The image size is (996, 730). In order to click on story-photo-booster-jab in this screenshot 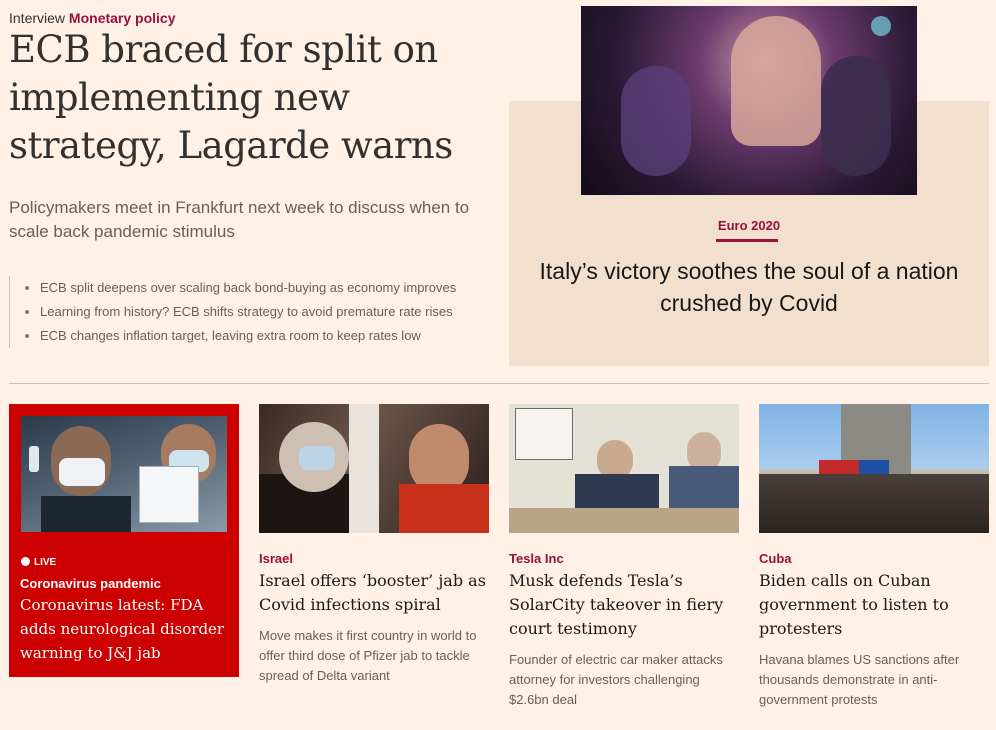, I will do `click(374, 468)`.